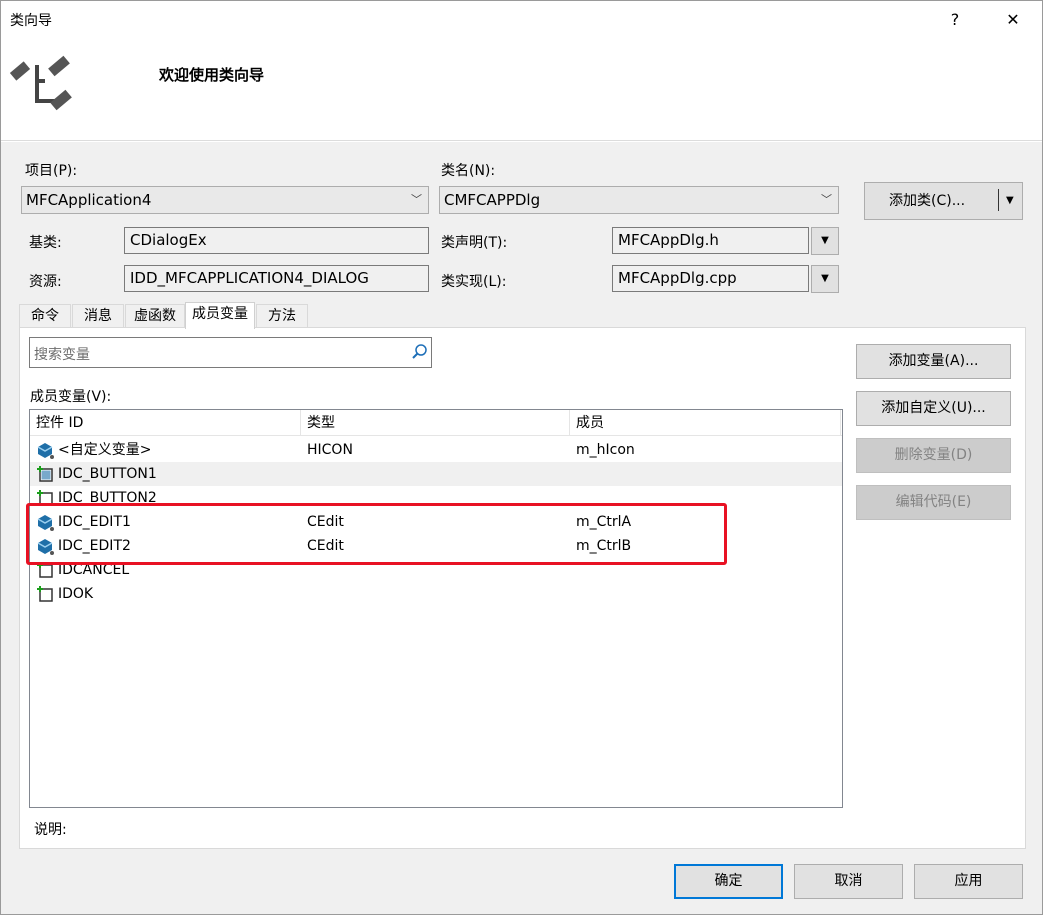 This screenshot has width=1043, height=915. What do you see at coordinates (825, 241) in the screenshot?
I see `class-decl-dropdown-button: ▼` at bounding box center [825, 241].